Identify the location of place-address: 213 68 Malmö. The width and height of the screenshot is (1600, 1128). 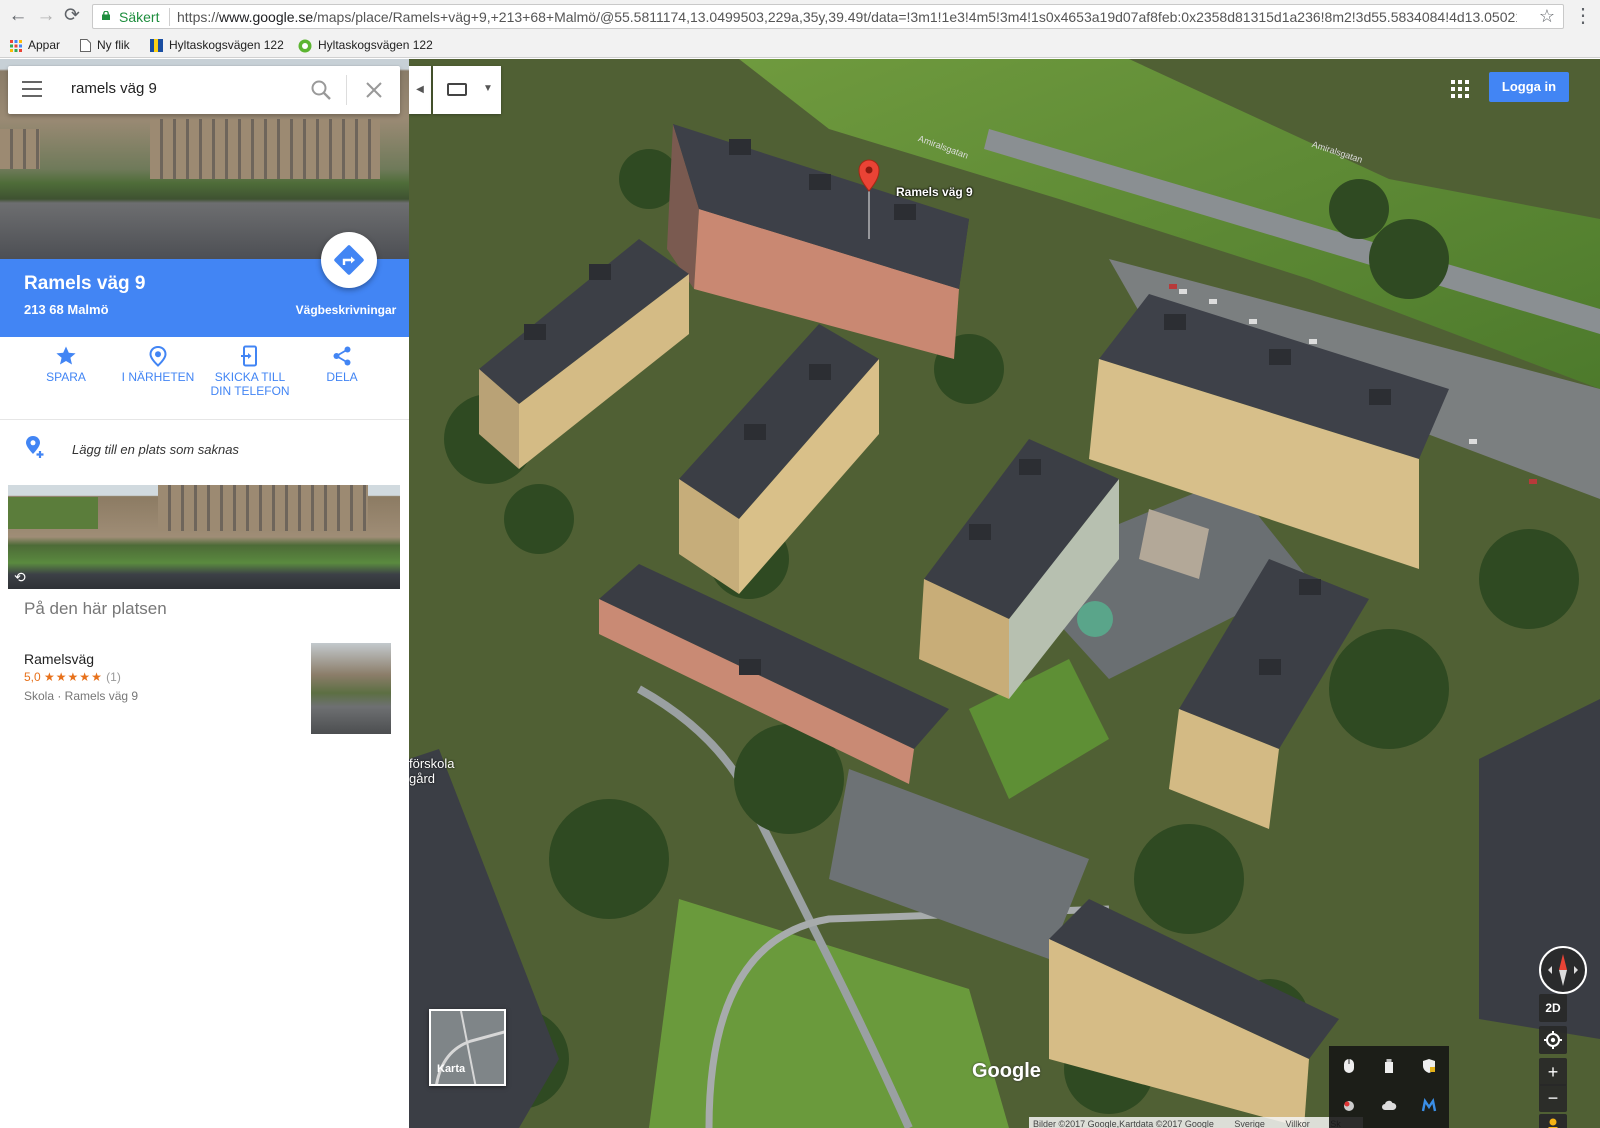
(66, 309).